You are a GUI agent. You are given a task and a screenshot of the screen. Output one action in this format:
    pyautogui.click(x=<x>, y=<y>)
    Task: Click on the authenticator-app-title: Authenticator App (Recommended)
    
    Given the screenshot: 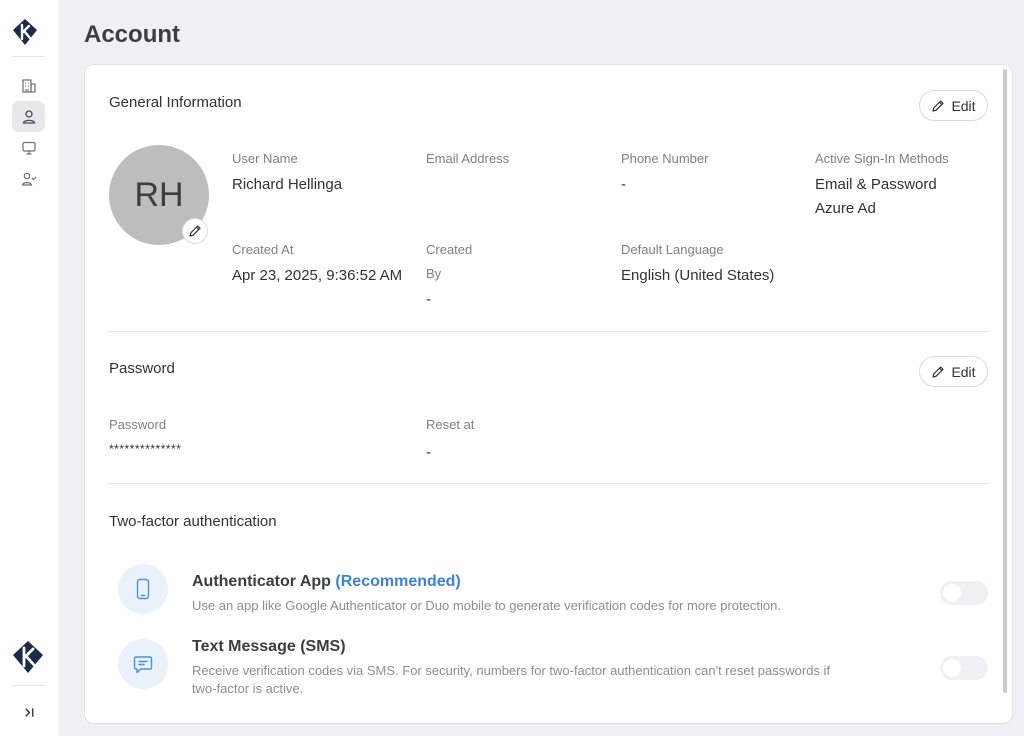 What is the action you would take?
    pyautogui.click(x=326, y=582)
    